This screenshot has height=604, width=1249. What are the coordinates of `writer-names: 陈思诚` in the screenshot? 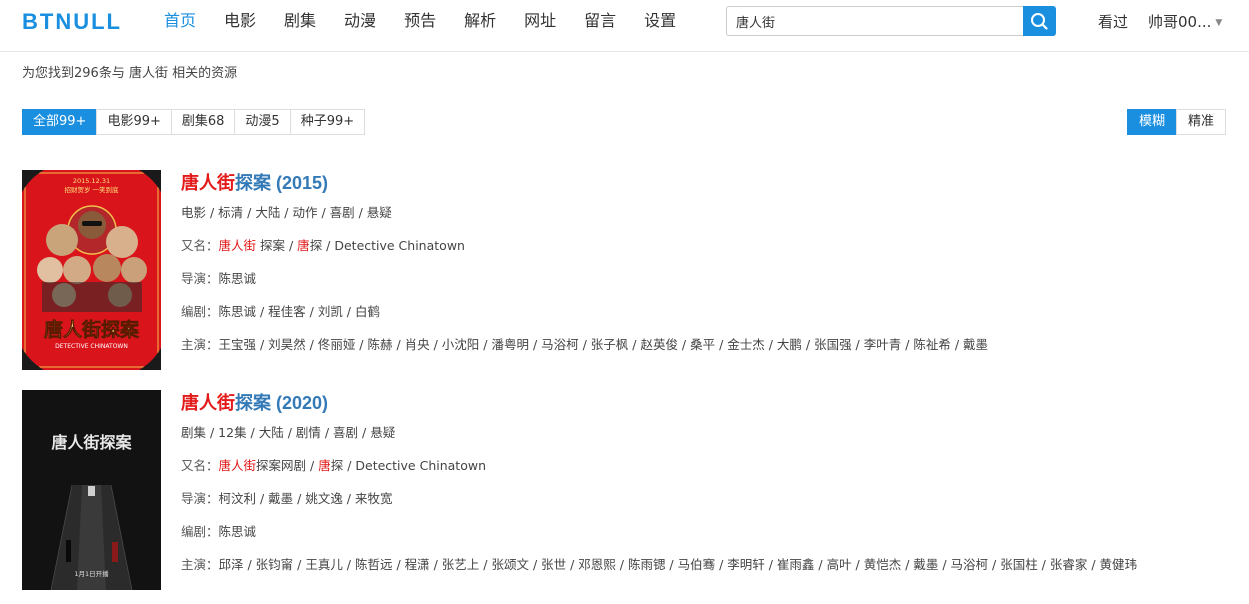 It's located at (237, 531).